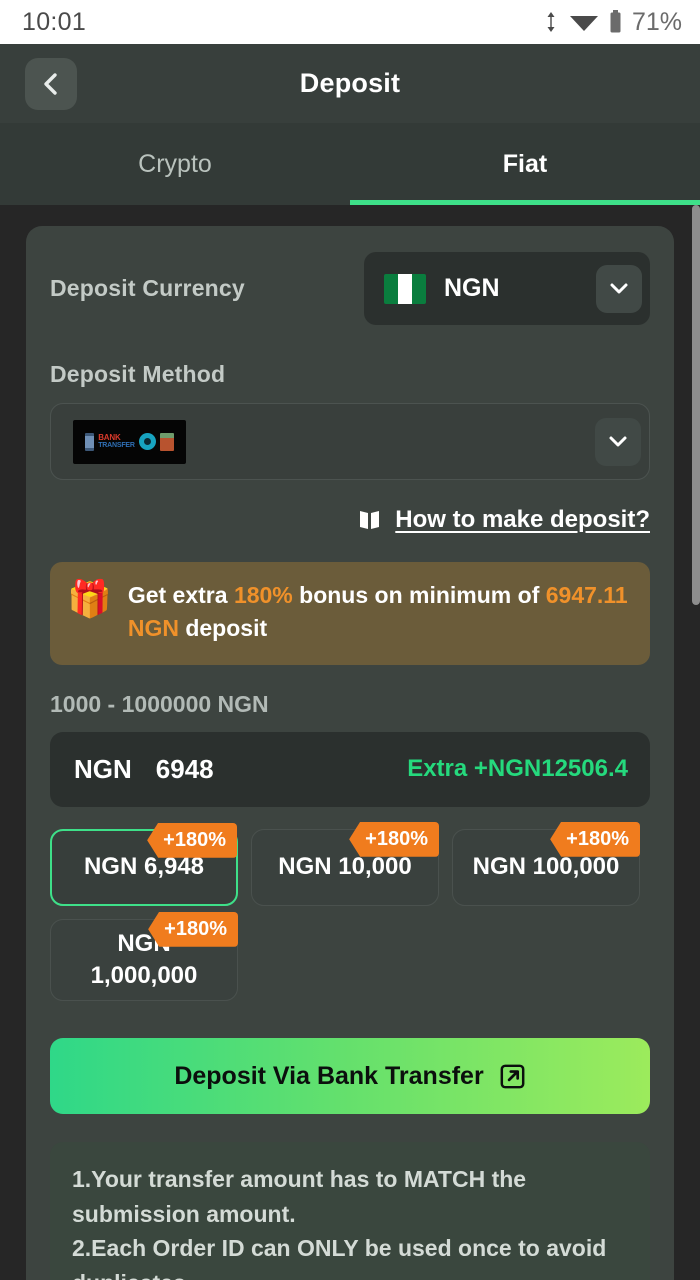 This screenshot has width=700, height=1280. Describe the element at coordinates (153, 628) in the screenshot. I see `bonus-currency: NGN` at that location.